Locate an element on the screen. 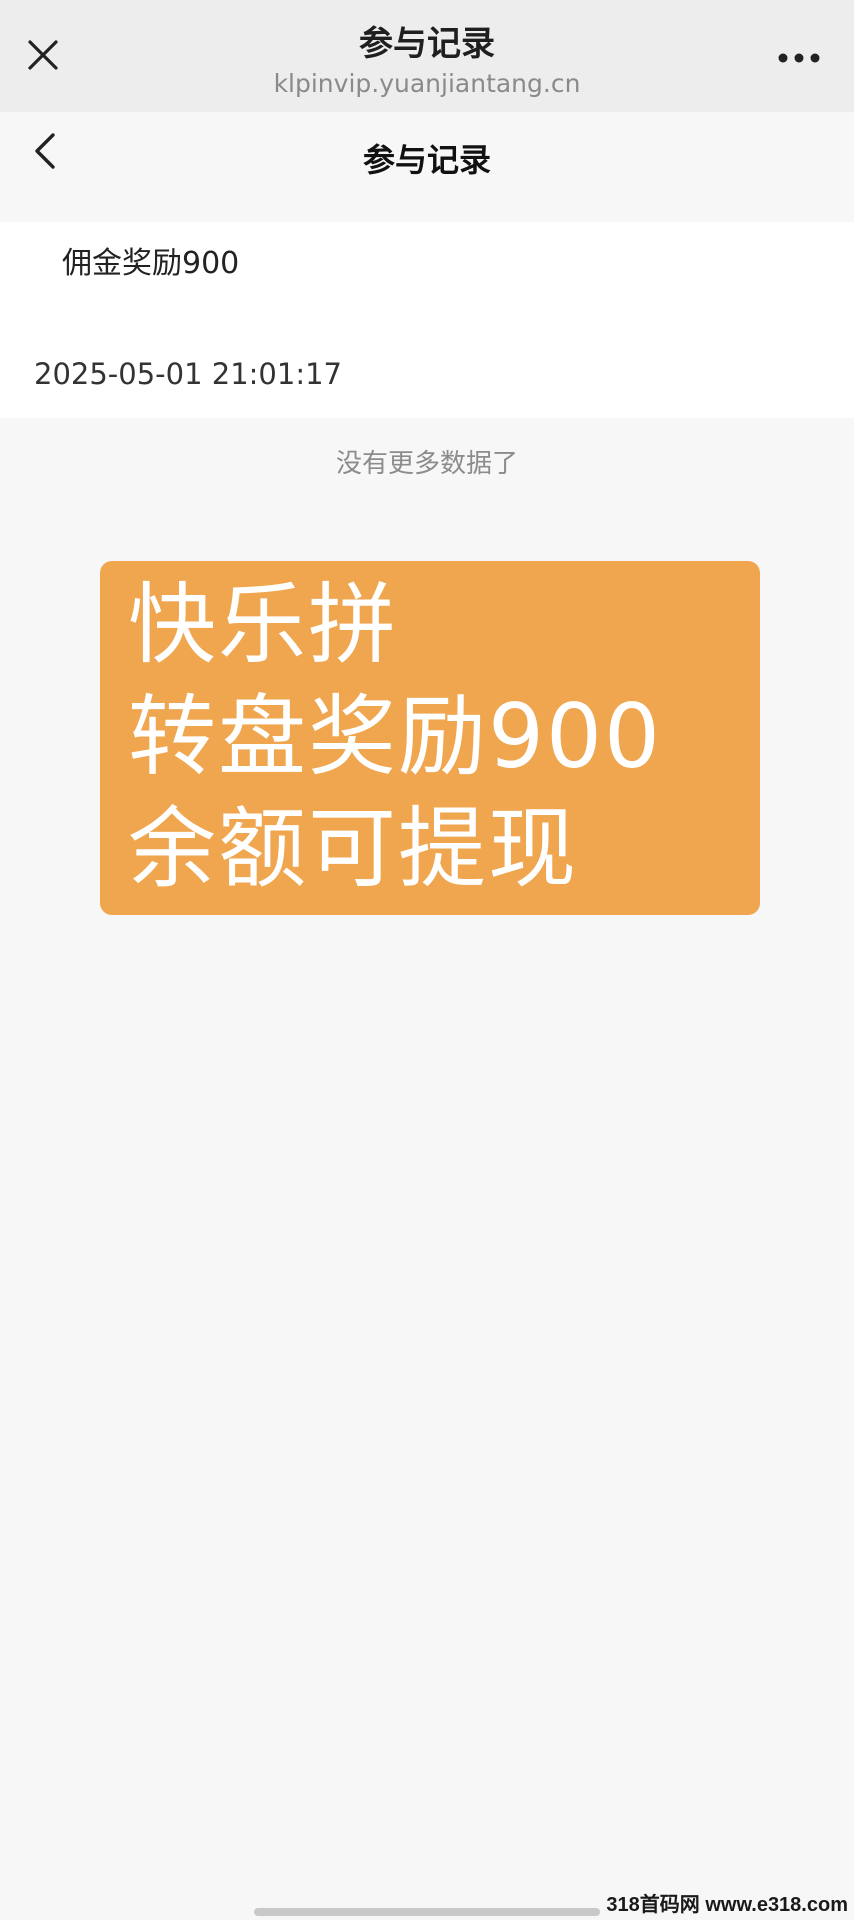 Image resolution: width=854 pixels, height=1920 pixels. browser-title: 参与记录 is located at coordinates (427, 44).